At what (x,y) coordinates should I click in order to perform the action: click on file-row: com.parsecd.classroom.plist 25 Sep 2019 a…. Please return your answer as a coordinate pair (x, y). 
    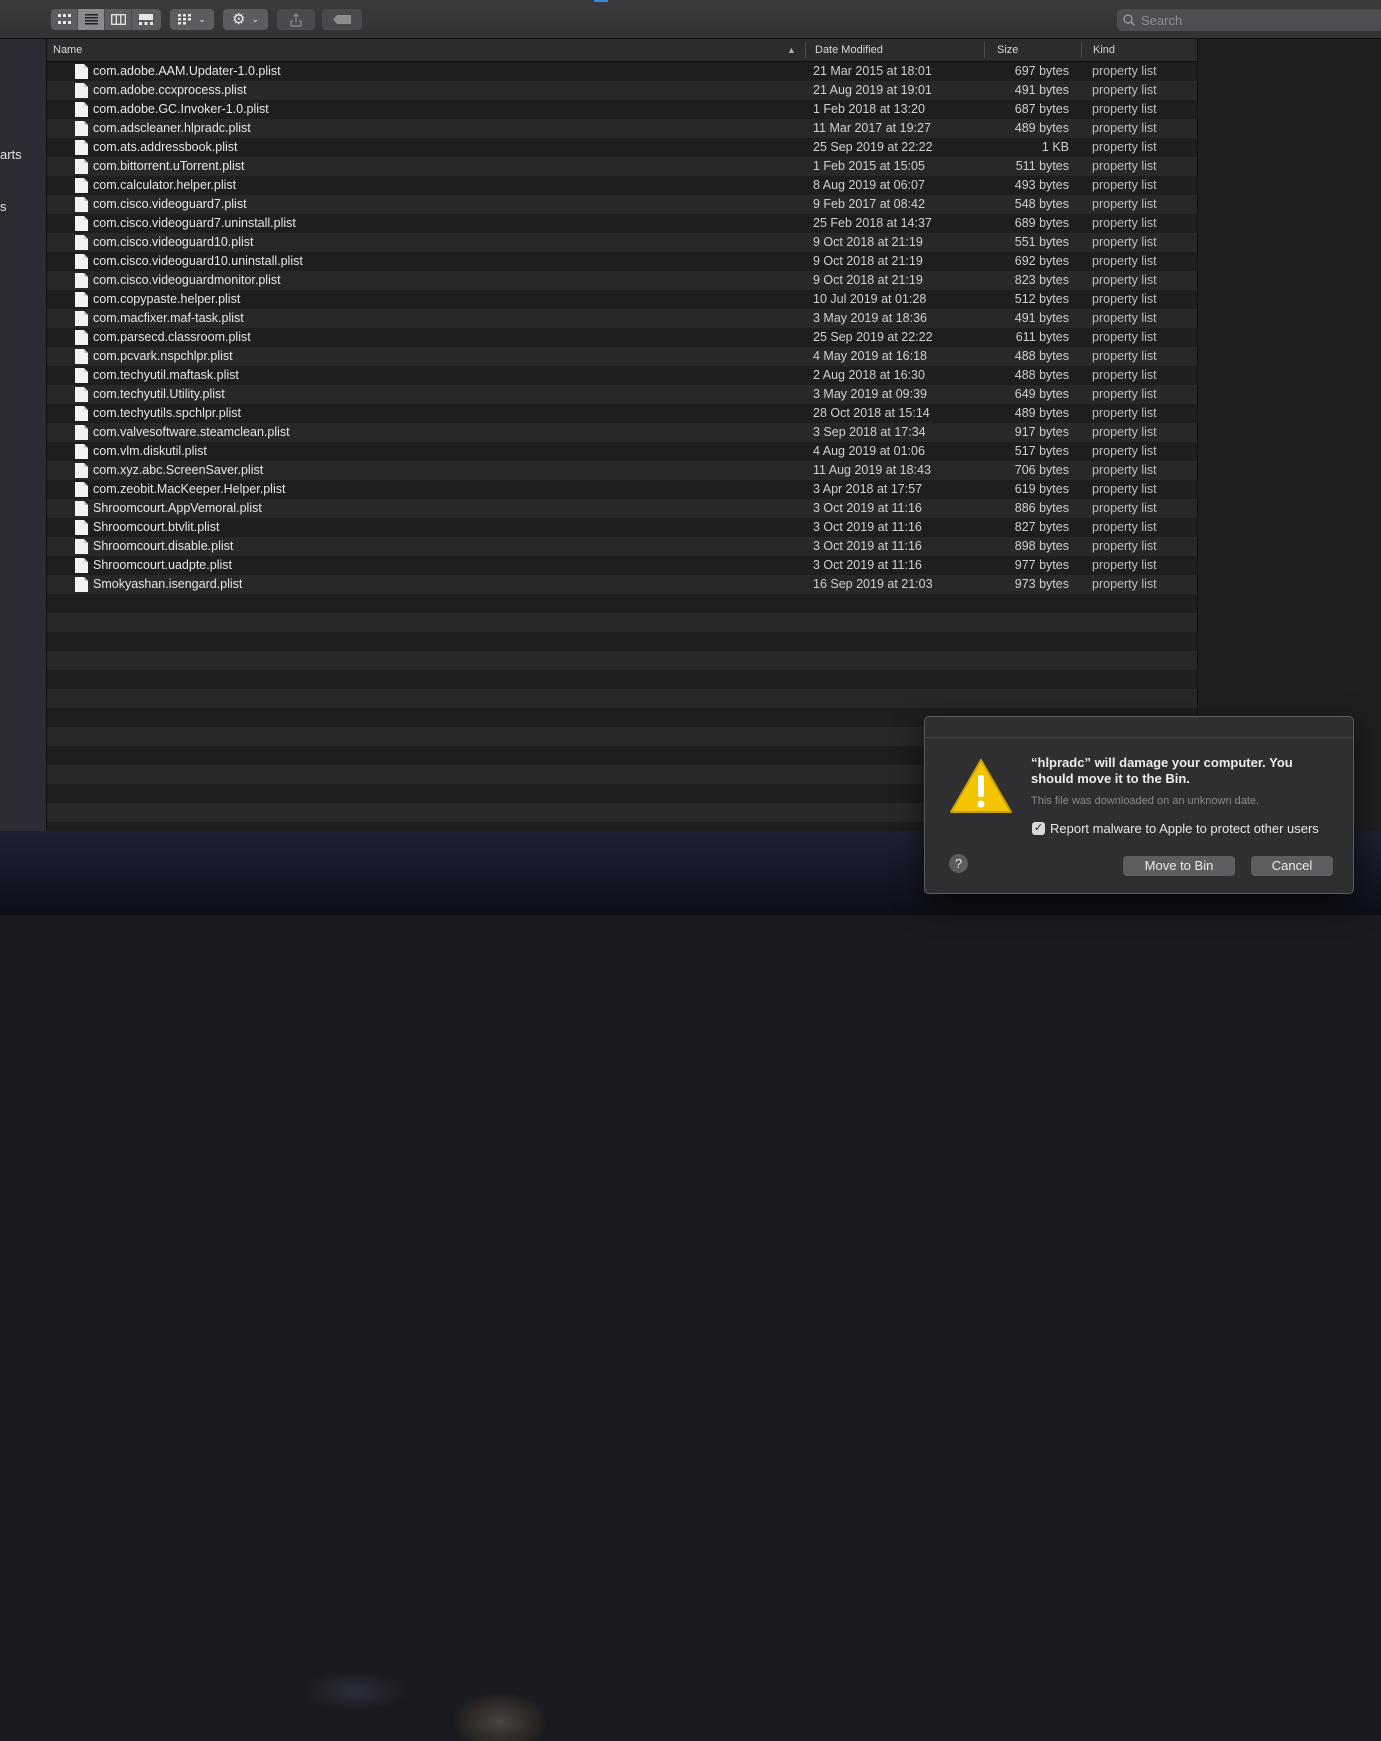
    Looking at the image, I should click on (622, 337).